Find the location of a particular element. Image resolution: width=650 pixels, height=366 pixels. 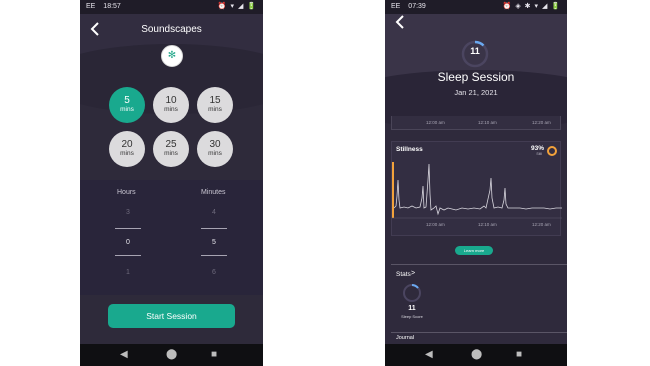

page-title: Soundscapes is located at coordinates (171, 29).